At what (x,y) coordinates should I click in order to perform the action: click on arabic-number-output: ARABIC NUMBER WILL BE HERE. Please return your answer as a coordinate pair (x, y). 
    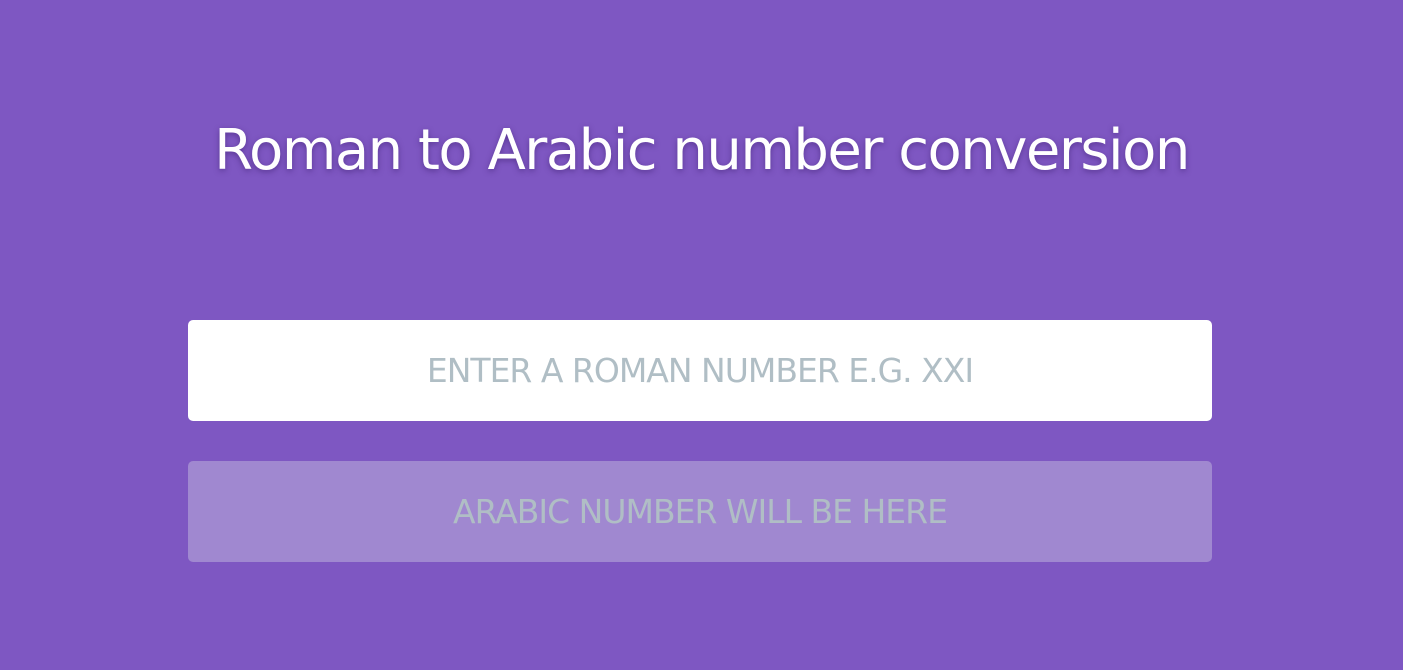
    Looking at the image, I should click on (700, 511).